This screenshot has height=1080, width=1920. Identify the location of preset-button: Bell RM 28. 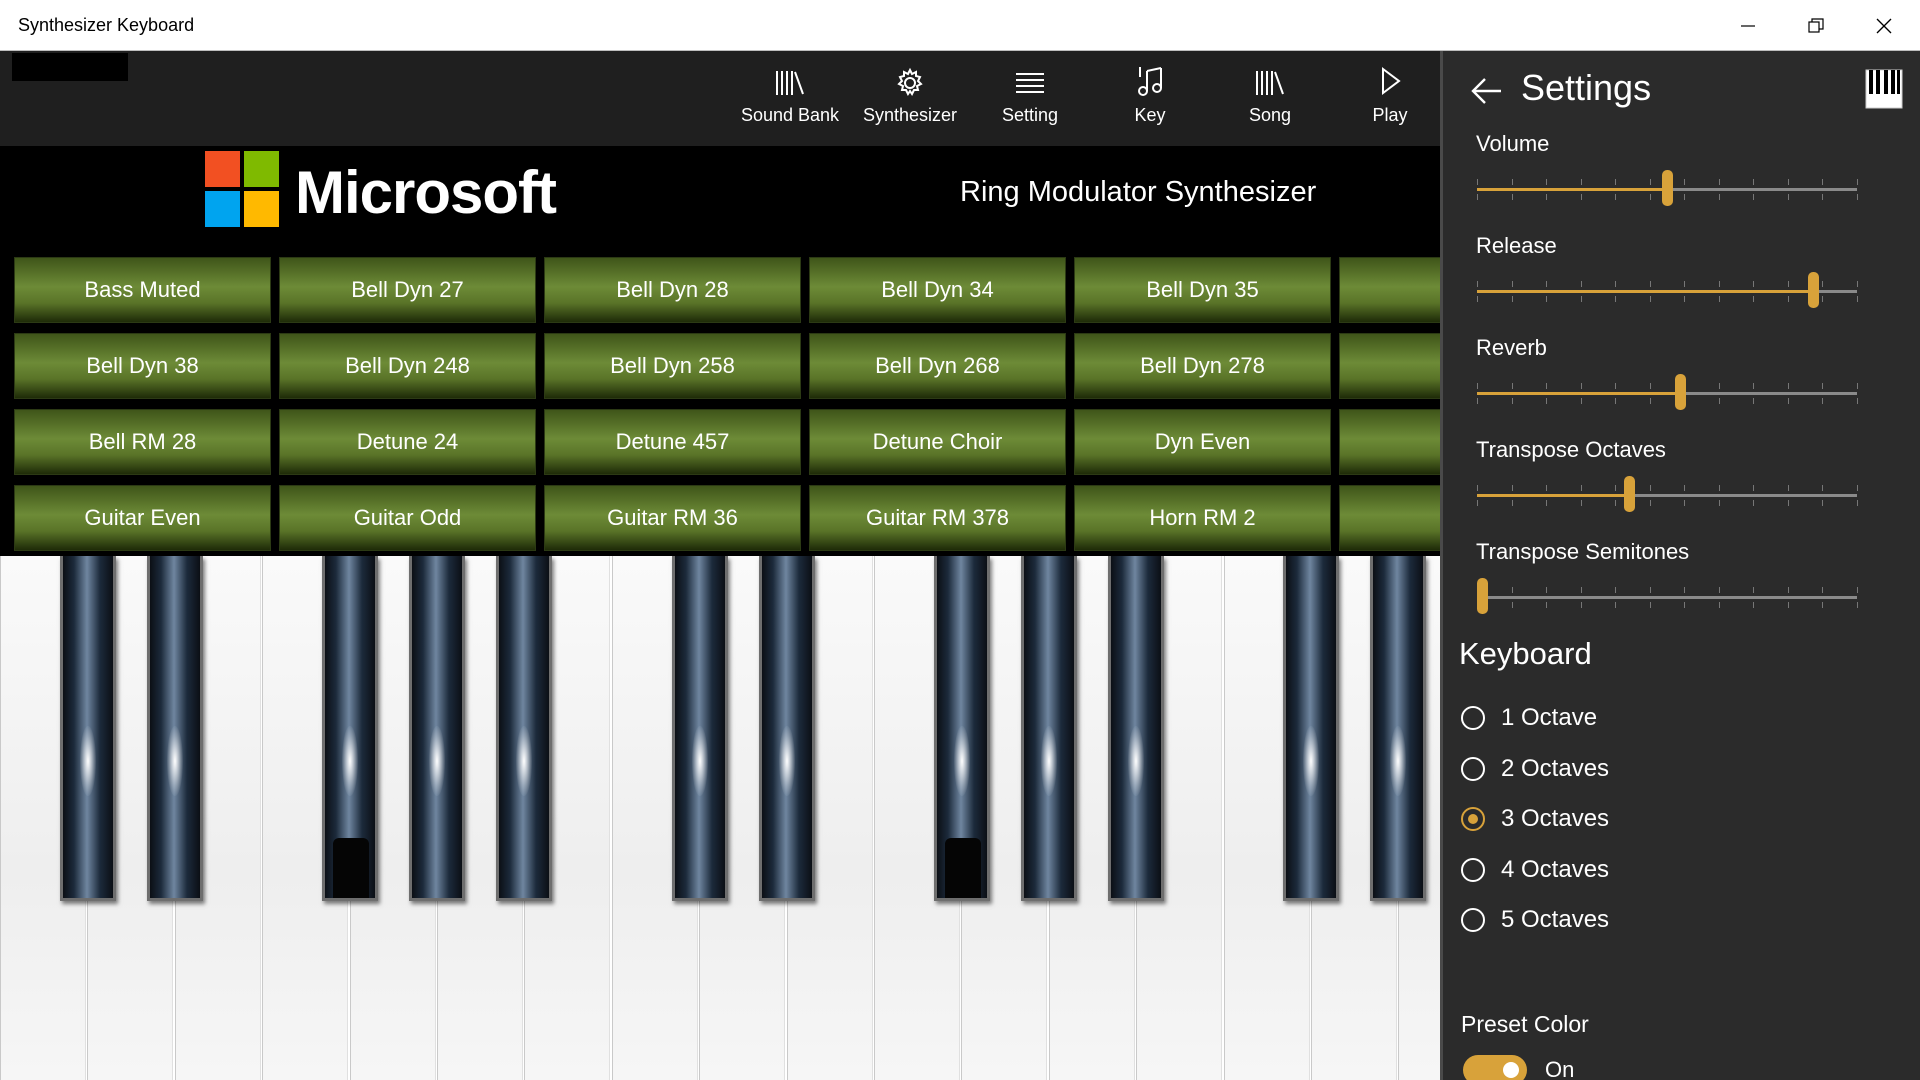
(142, 442).